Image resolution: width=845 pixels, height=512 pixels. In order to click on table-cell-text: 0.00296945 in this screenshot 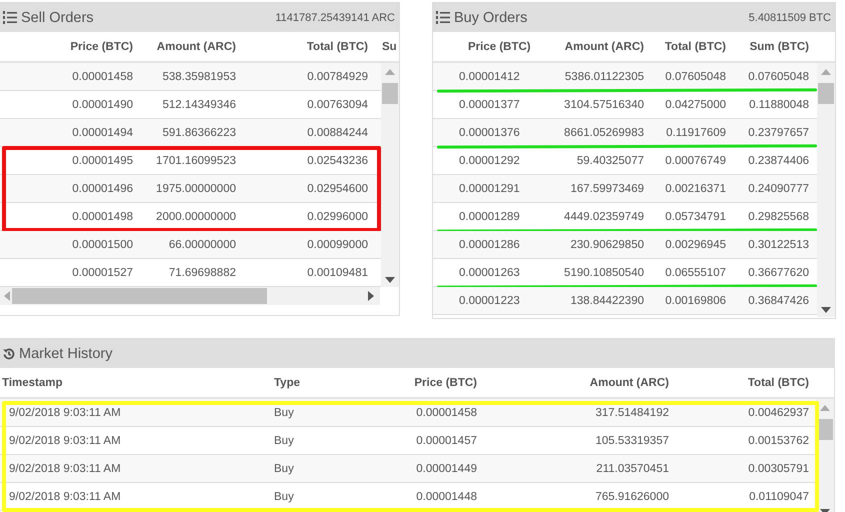, I will do `click(696, 244)`.